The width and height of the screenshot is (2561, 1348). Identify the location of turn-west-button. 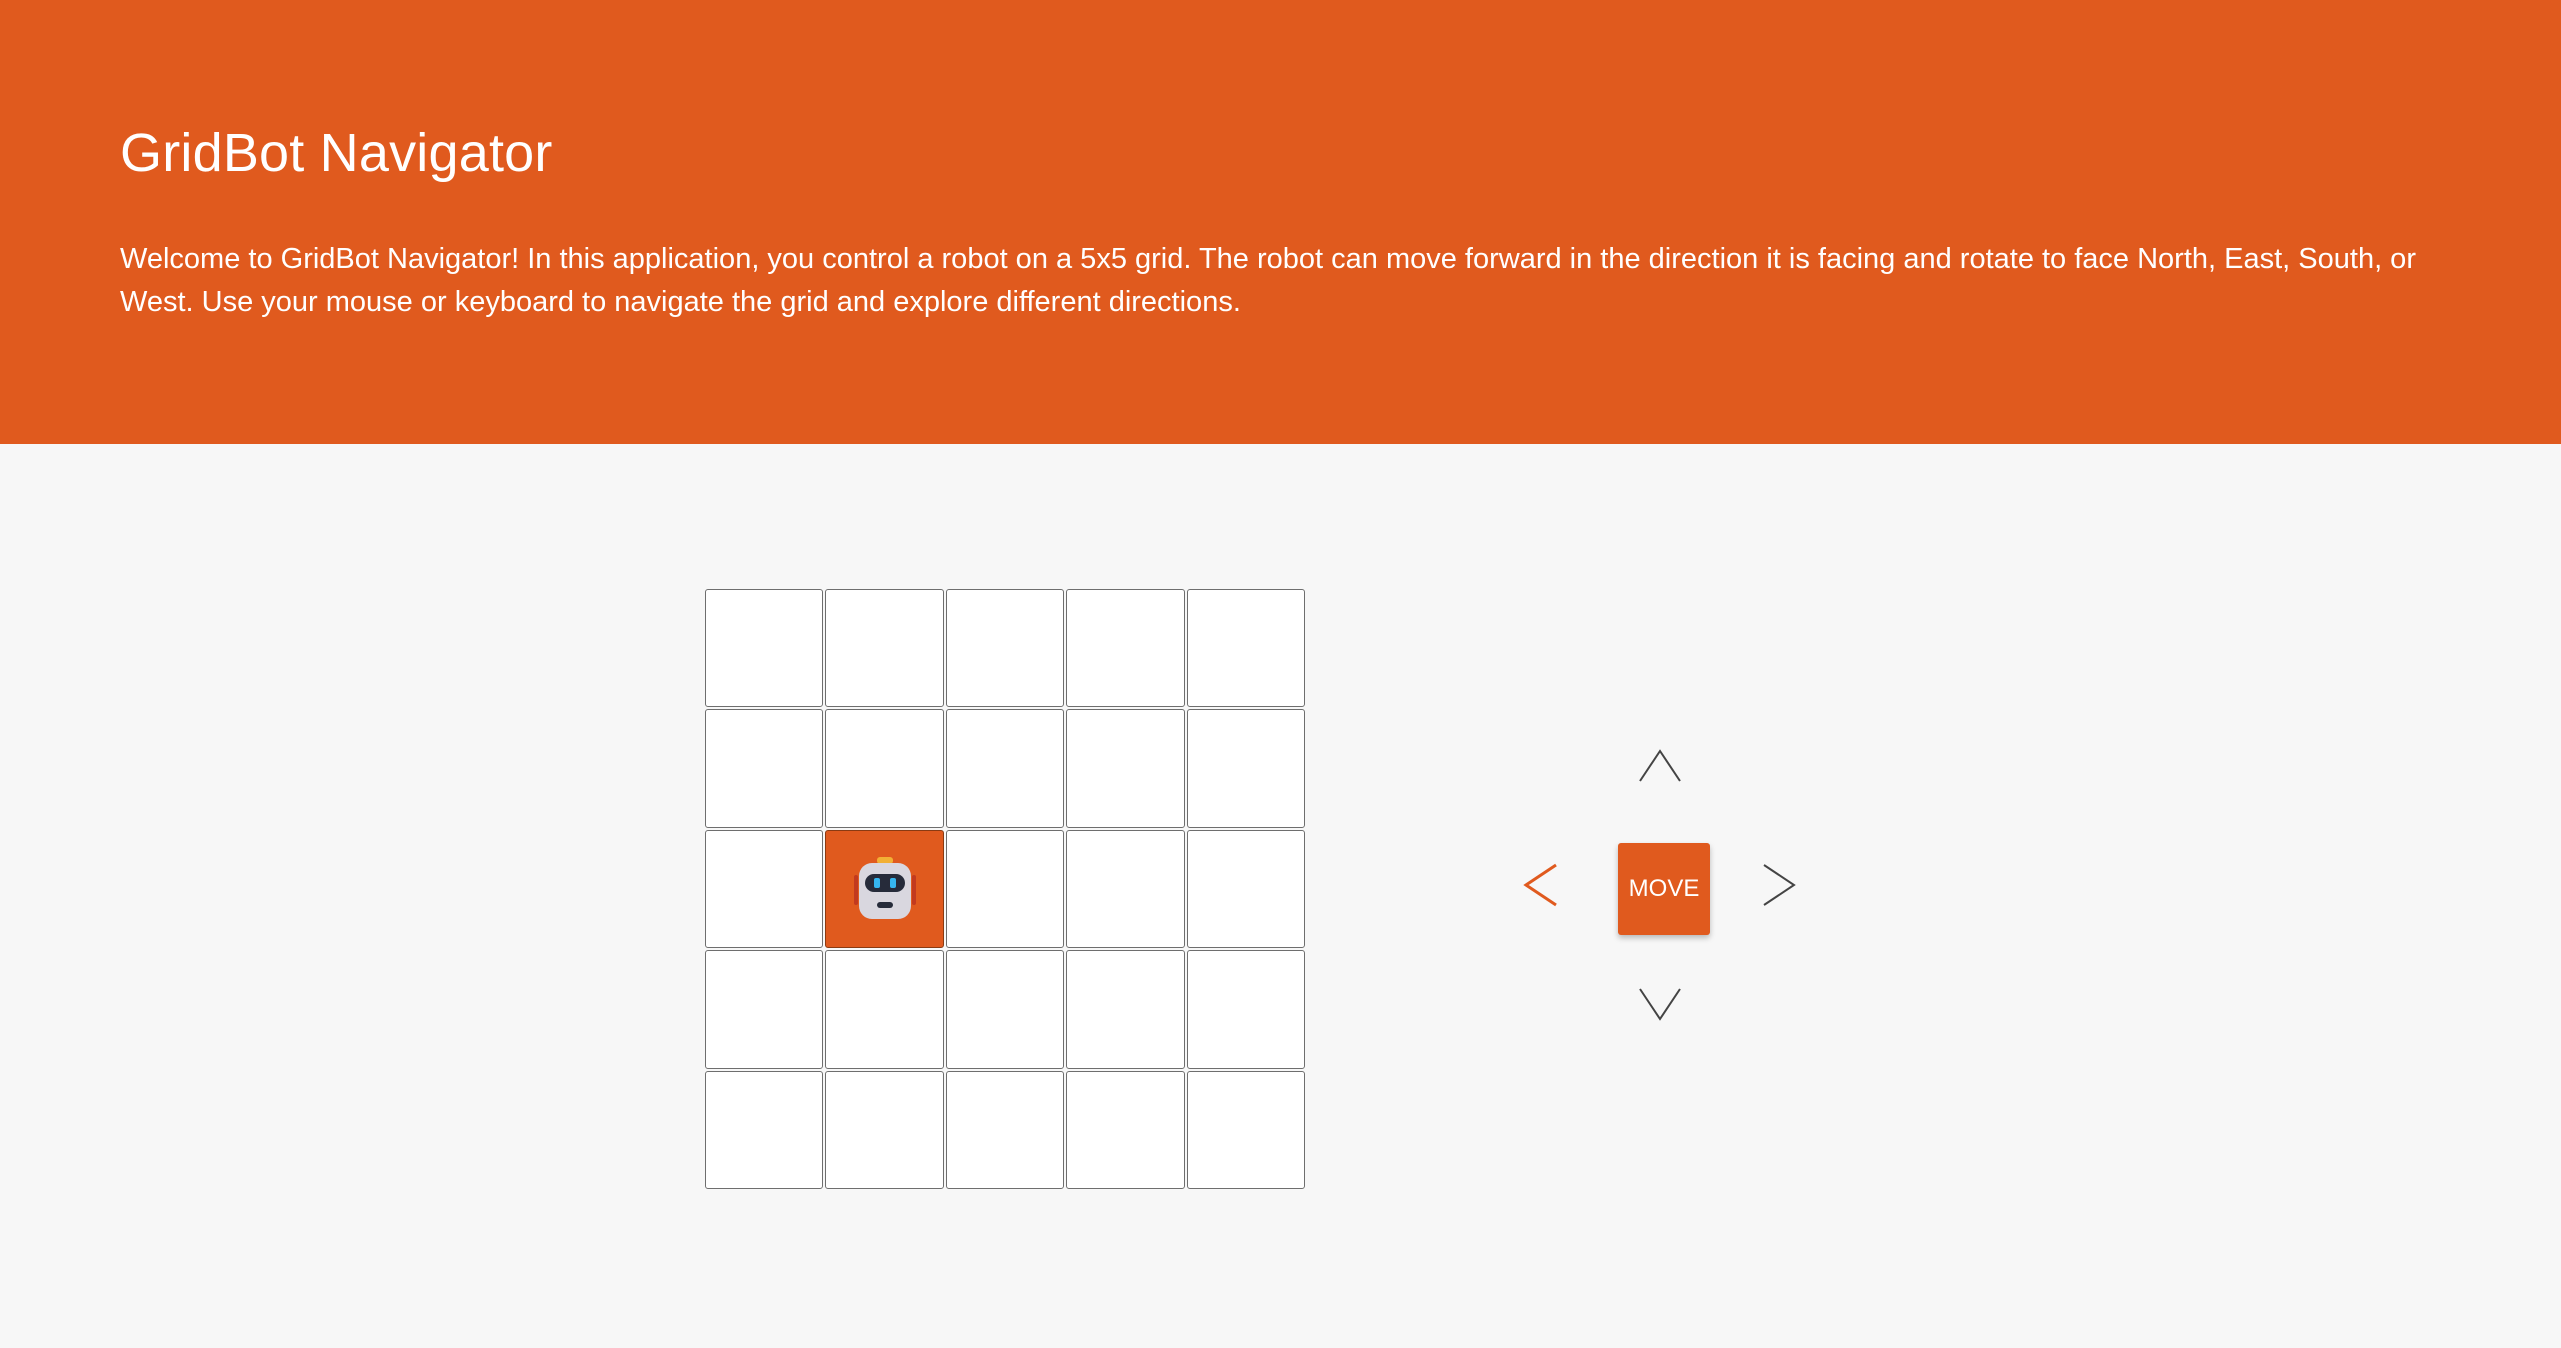
(1540, 885).